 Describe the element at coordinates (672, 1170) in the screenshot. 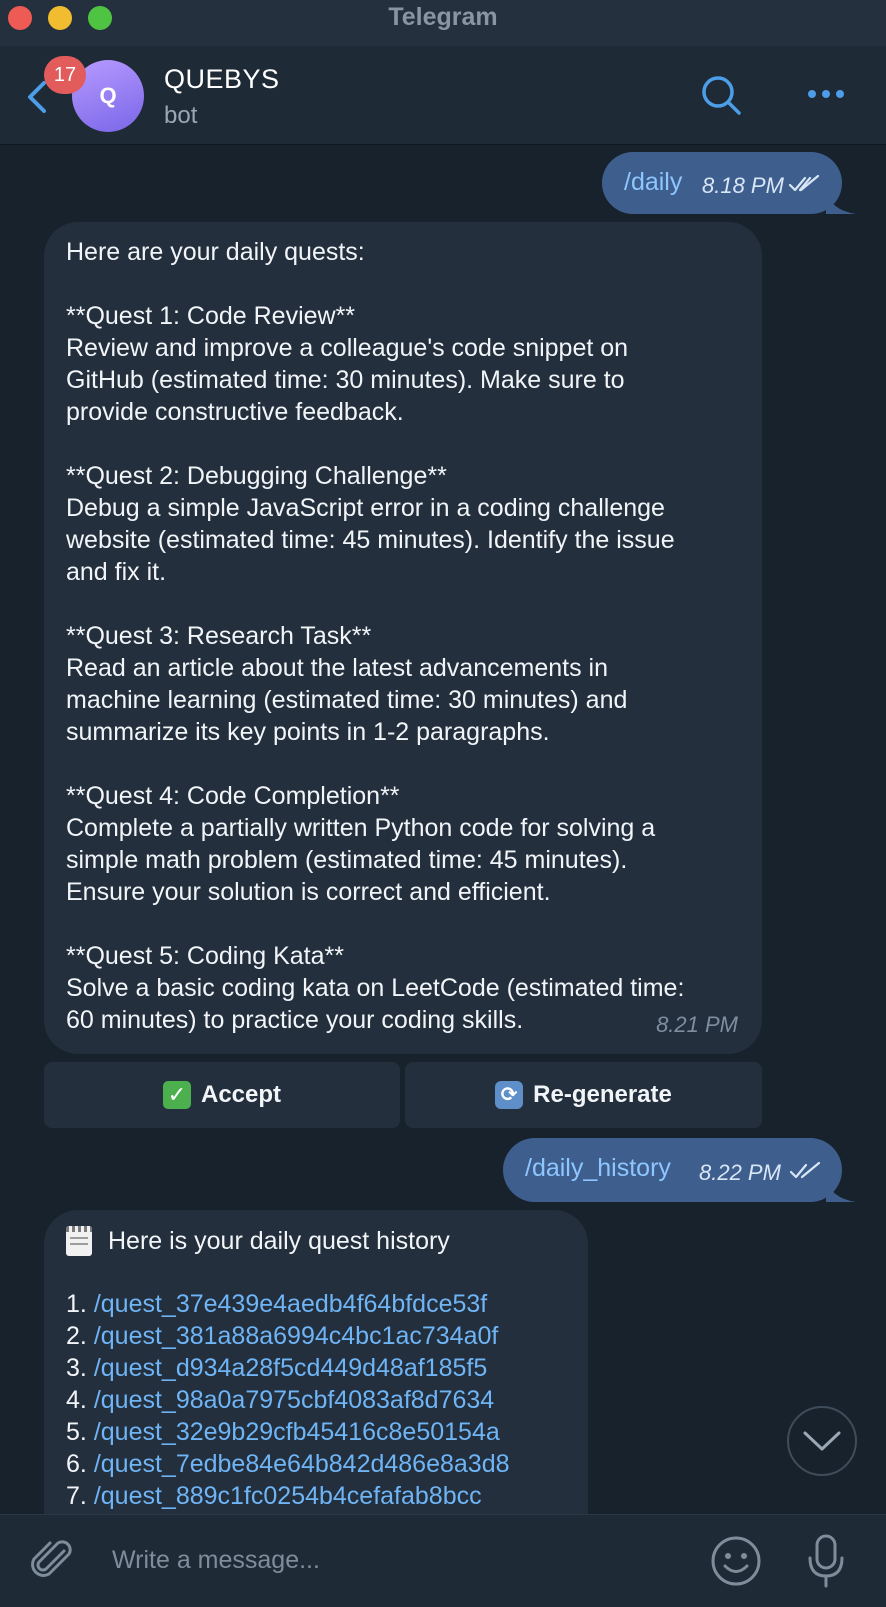

I see `outgoing-message-daily-history: /daily_history 8.22 PM` at that location.